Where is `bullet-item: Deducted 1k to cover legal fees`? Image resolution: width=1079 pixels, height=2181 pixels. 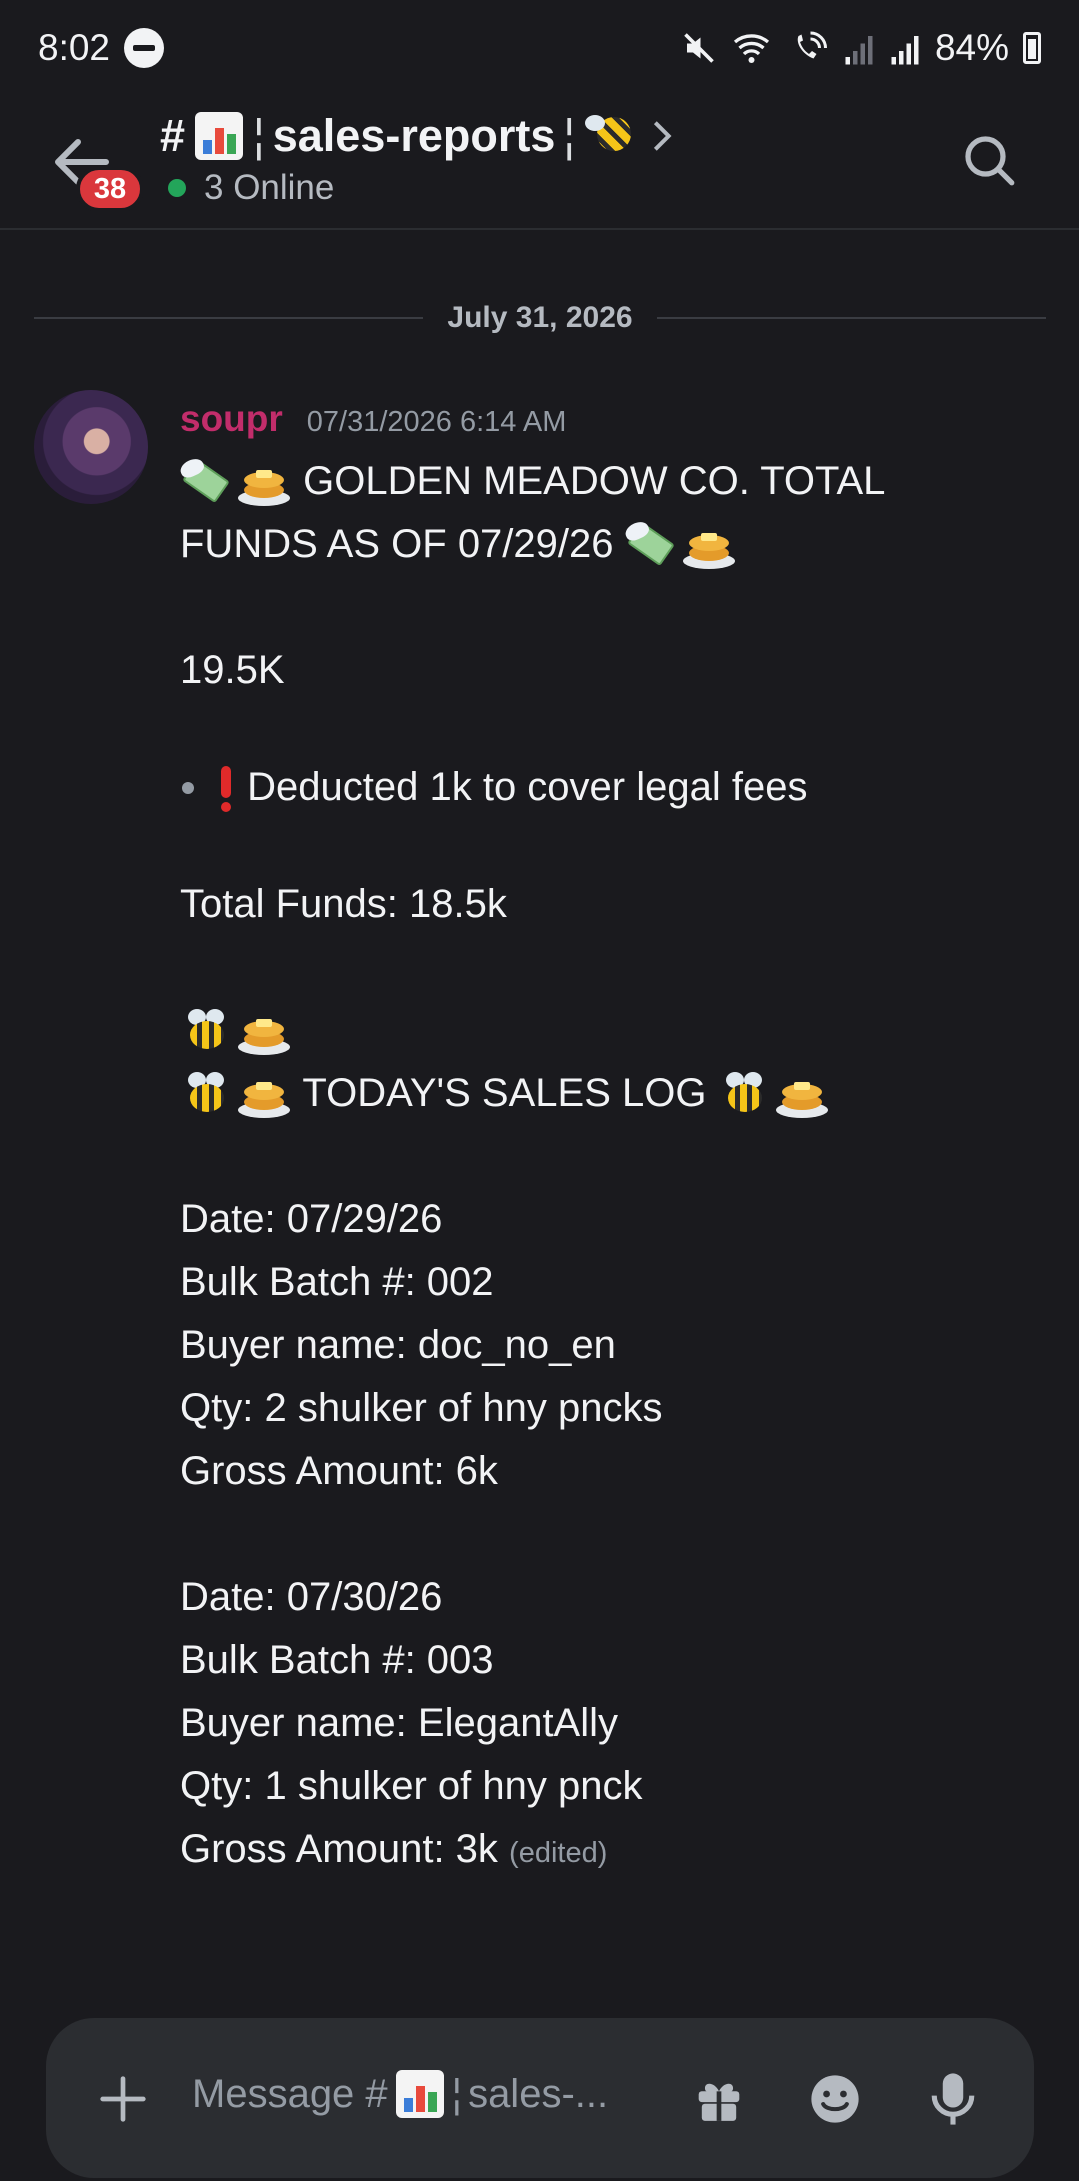
bullet-item: Deducted 1k to cover legal fees is located at coordinates (610, 787).